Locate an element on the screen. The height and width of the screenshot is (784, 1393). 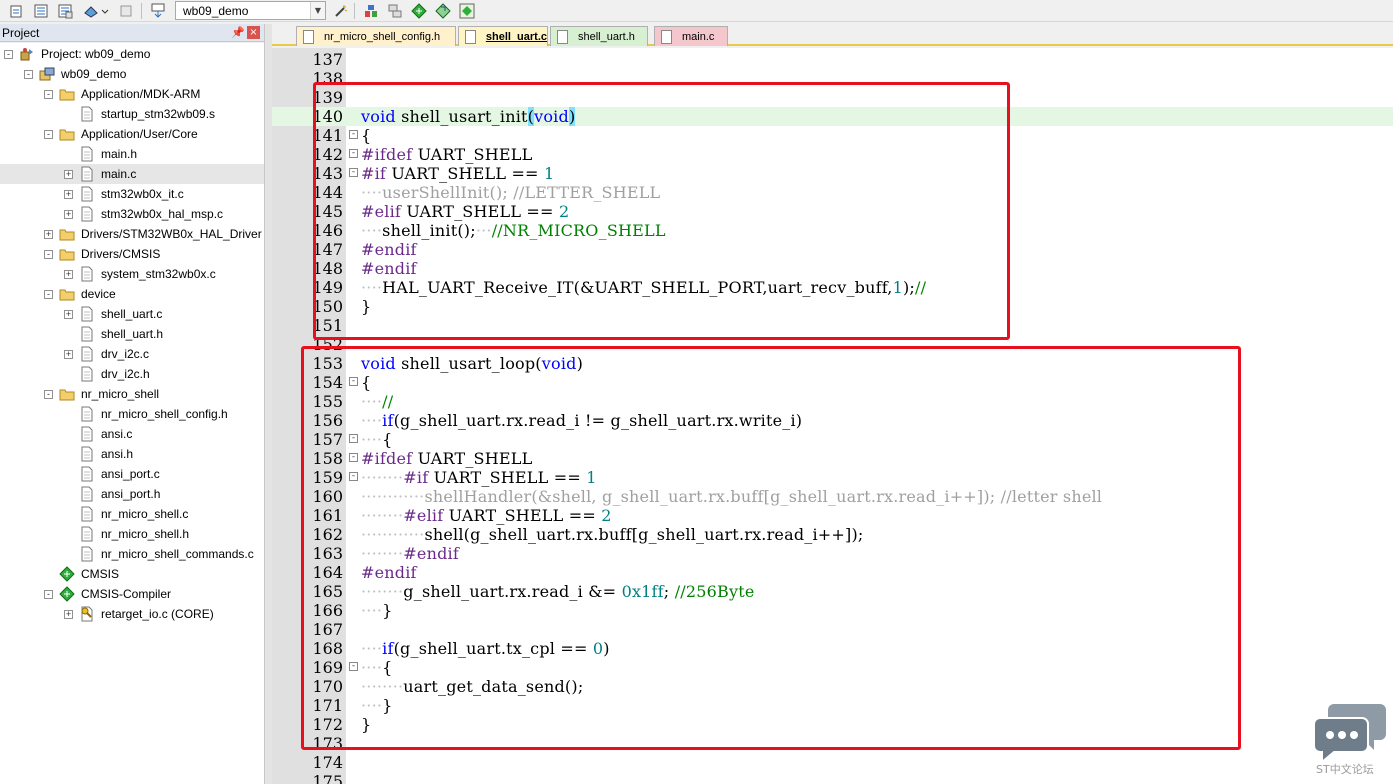
tree-item: ansi.h is located at coordinates (132, 454).